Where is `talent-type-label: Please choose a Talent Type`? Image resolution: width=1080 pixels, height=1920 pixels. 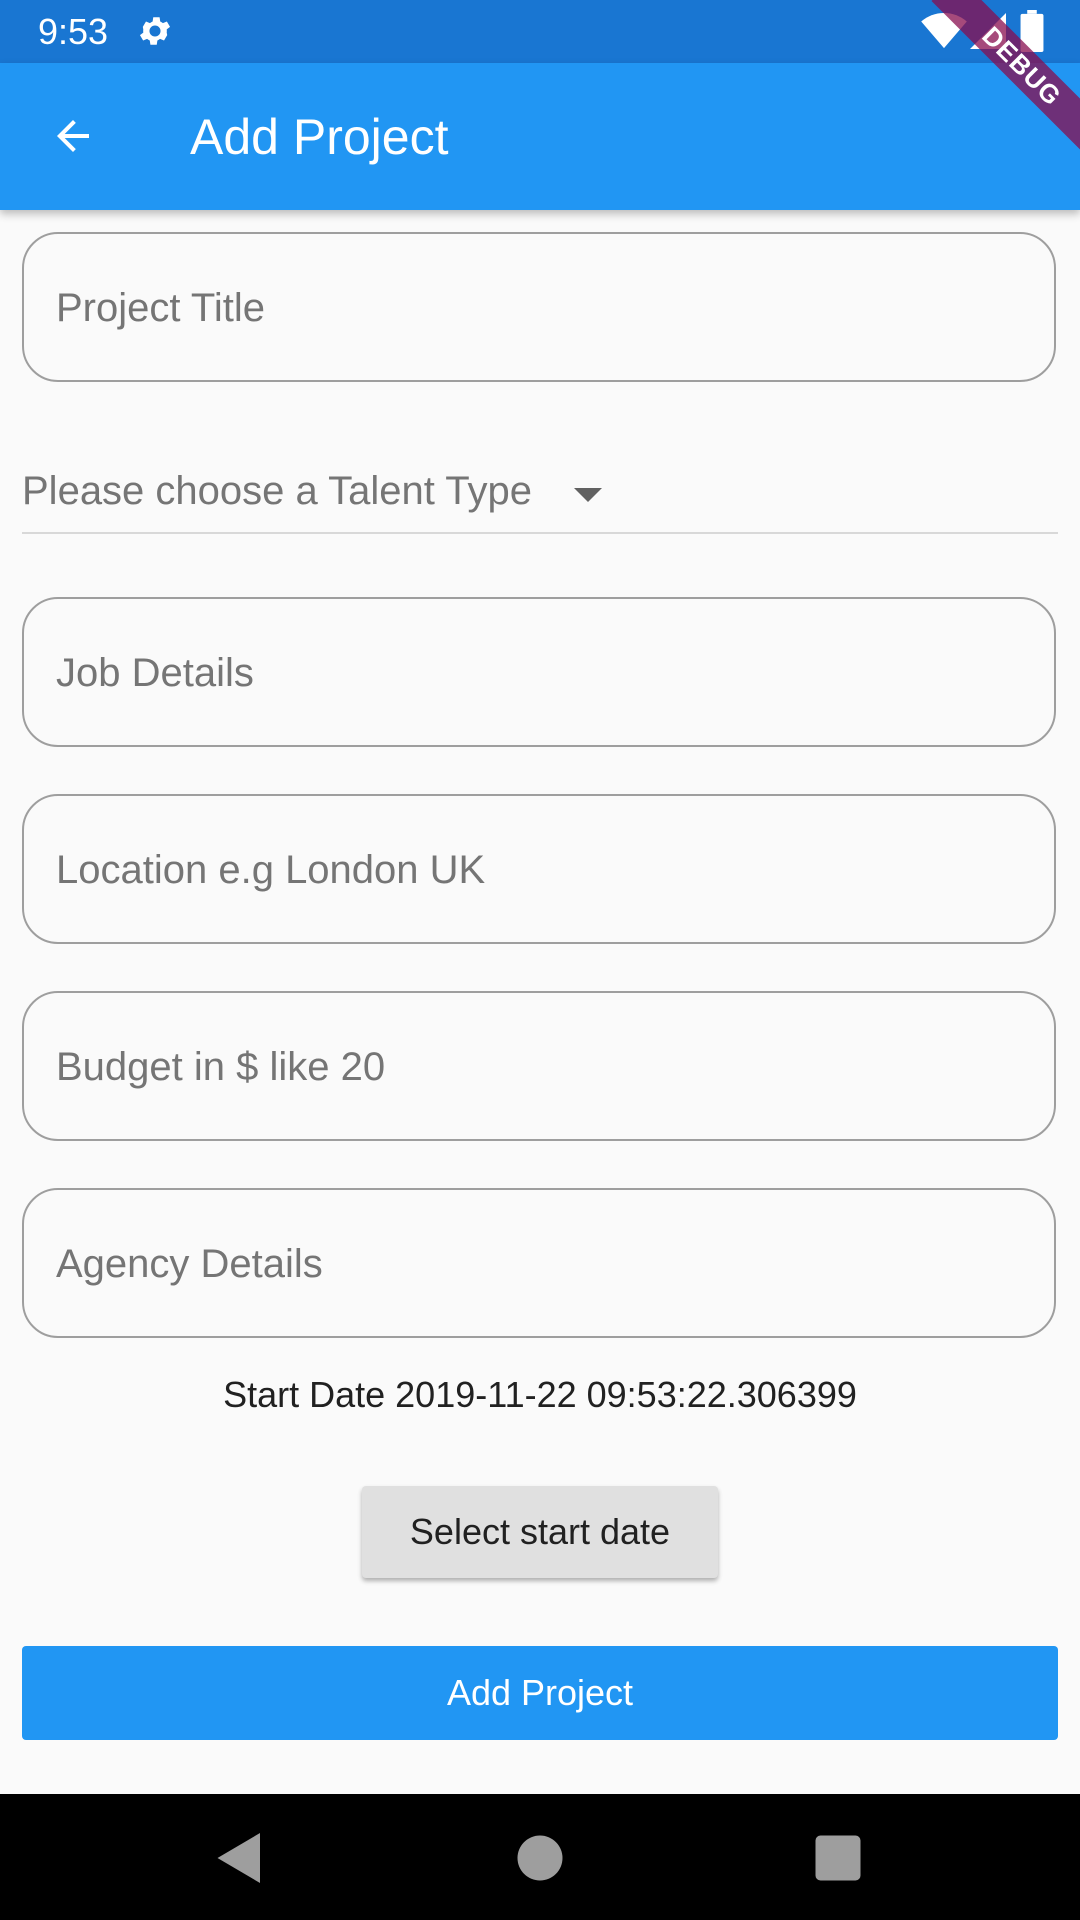 talent-type-label: Please choose a Talent Type is located at coordinates (277, 491).